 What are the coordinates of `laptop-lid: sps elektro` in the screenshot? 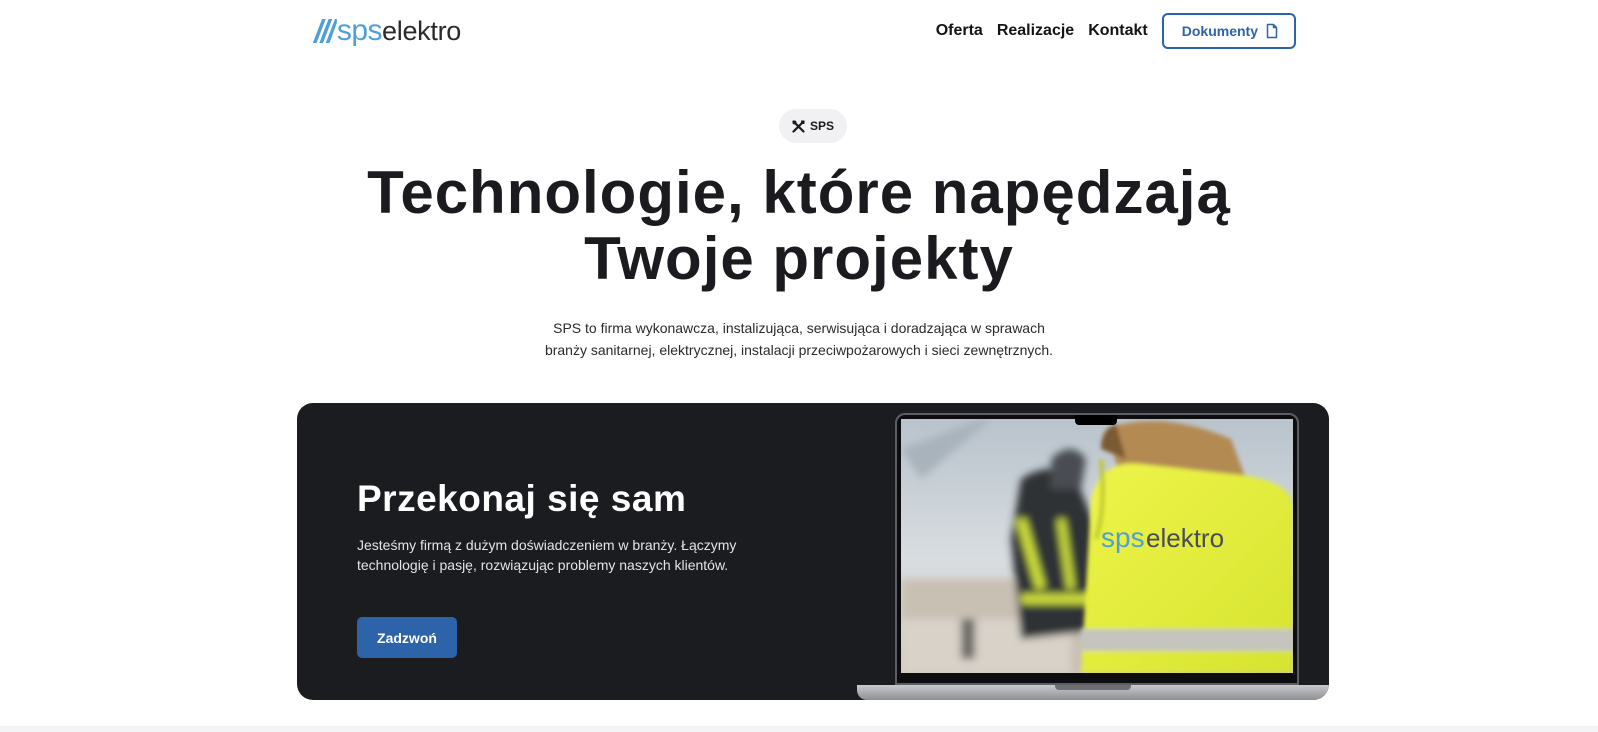 It's located at (1097, 549).